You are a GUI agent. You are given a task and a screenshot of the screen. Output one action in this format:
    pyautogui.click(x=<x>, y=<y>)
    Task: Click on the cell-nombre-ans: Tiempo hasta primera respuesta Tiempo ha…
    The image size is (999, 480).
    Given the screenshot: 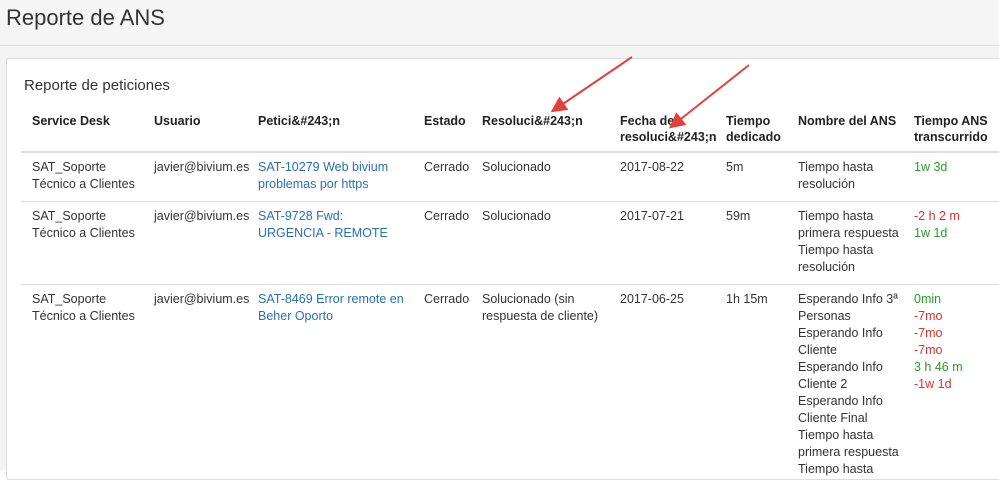 What is the action you would take?
    pyautogui.click(x=845, y=243)
    